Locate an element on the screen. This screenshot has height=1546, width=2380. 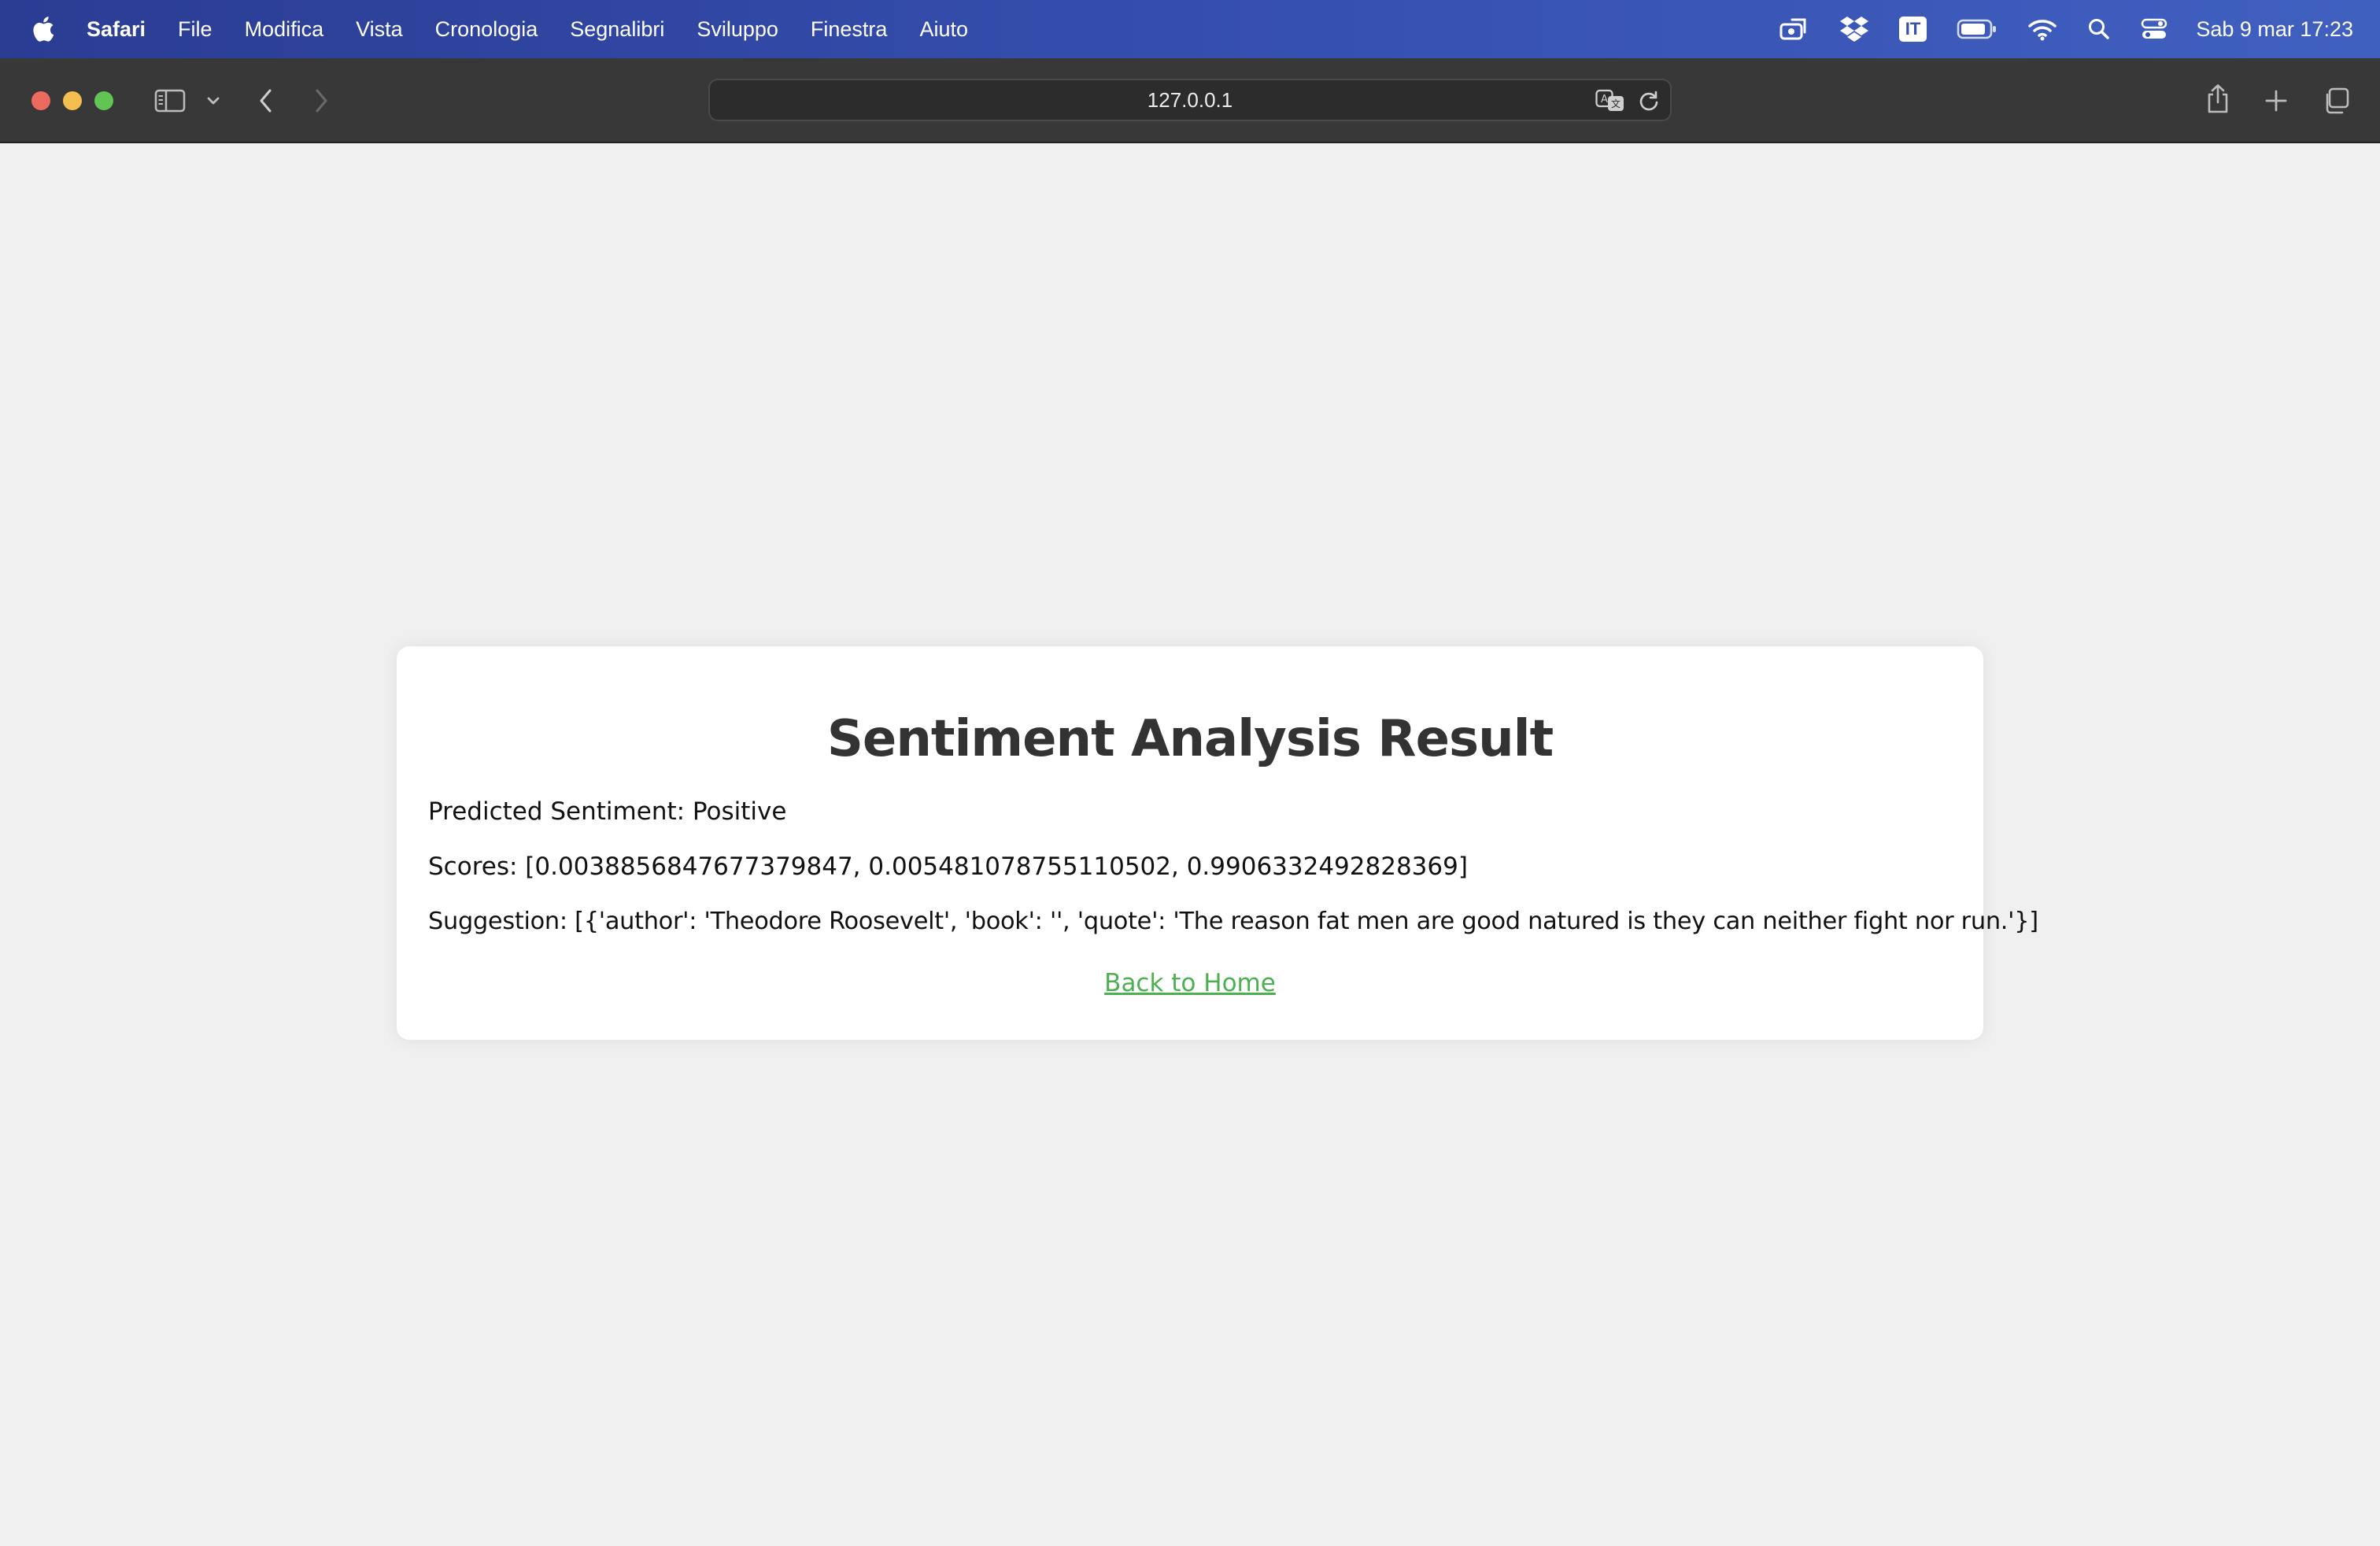
url-text: 127.0.0.1 is located at coordinates (1190, 99).